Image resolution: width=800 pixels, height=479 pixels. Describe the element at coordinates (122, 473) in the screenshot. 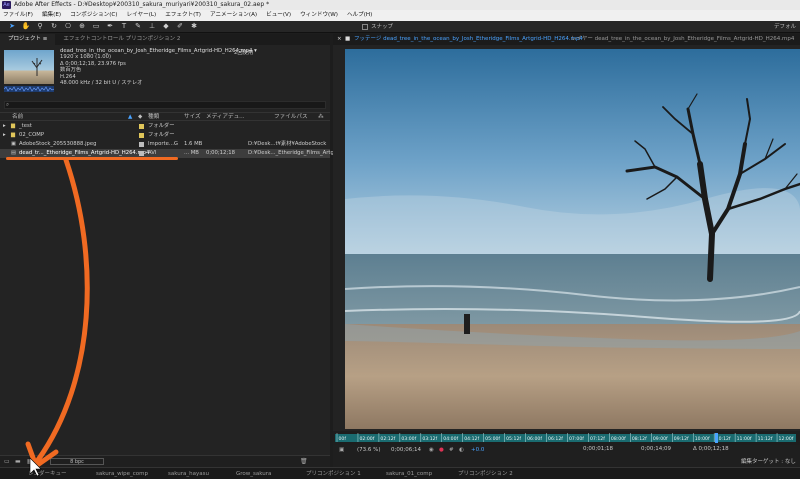

I see `tab-sakura-wipe-comp: sakura_wipe_comp` at that location.